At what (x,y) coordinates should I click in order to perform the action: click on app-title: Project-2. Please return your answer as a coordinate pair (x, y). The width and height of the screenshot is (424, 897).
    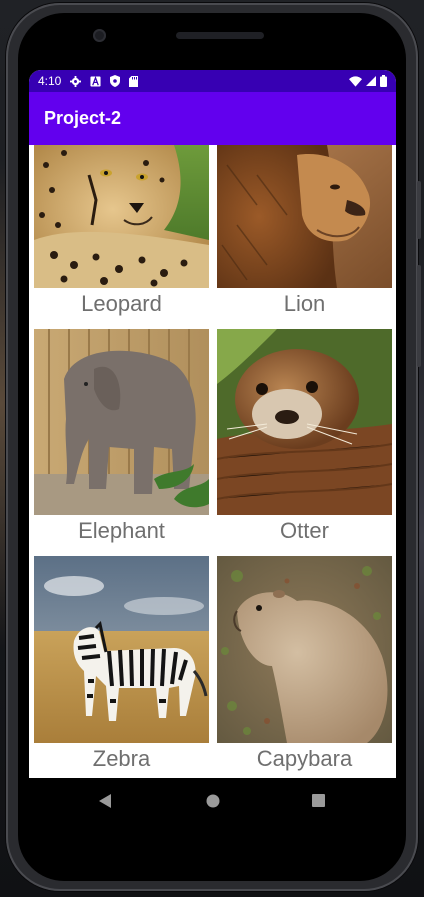
    Looking at the image, I should click on (83, 118).